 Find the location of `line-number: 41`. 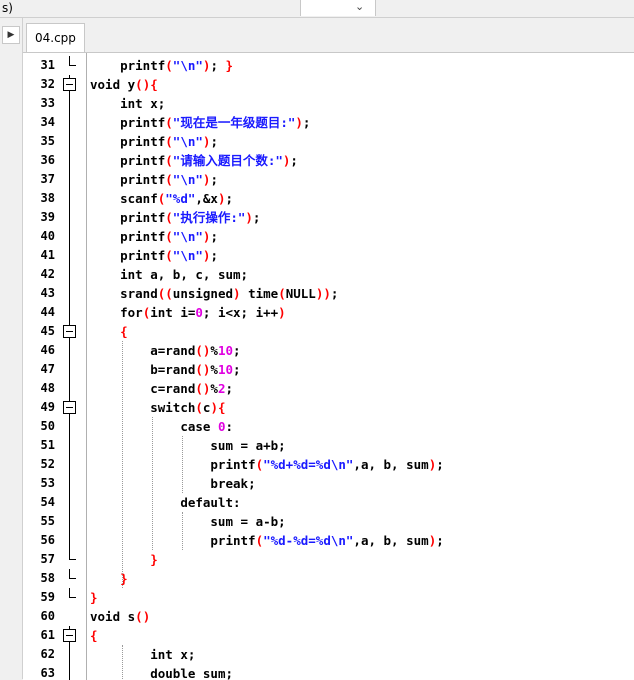

line-number: 41 is located at coordinates (47, 255).